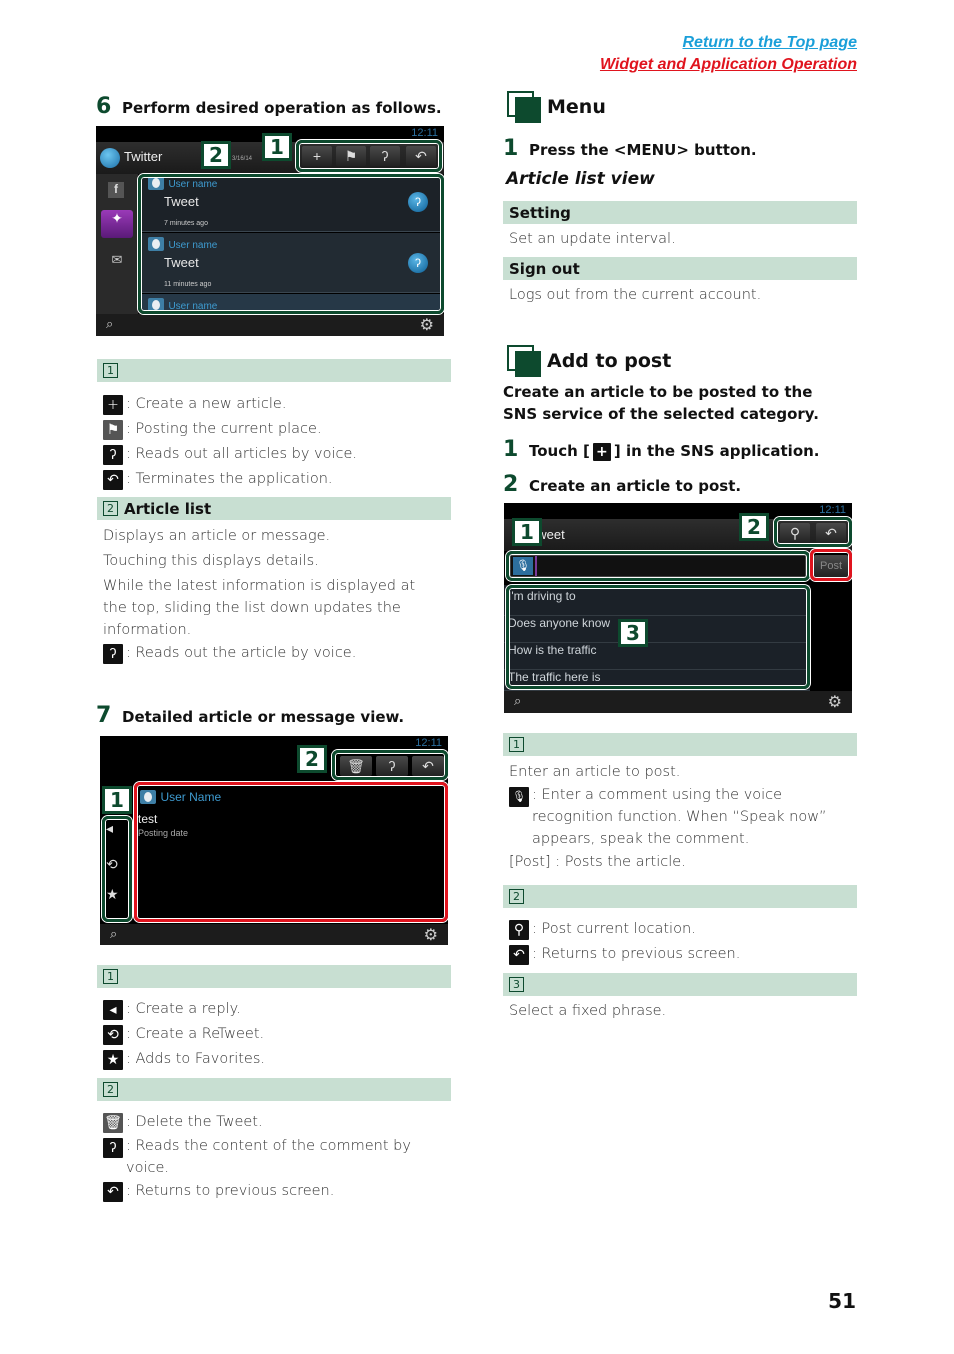 Image resolution: width=954 pixels, height=1354 pixels. Describe the element at coordinates (113, 430) in the screenshot. I see `flag-icon: ⚑` at that location.